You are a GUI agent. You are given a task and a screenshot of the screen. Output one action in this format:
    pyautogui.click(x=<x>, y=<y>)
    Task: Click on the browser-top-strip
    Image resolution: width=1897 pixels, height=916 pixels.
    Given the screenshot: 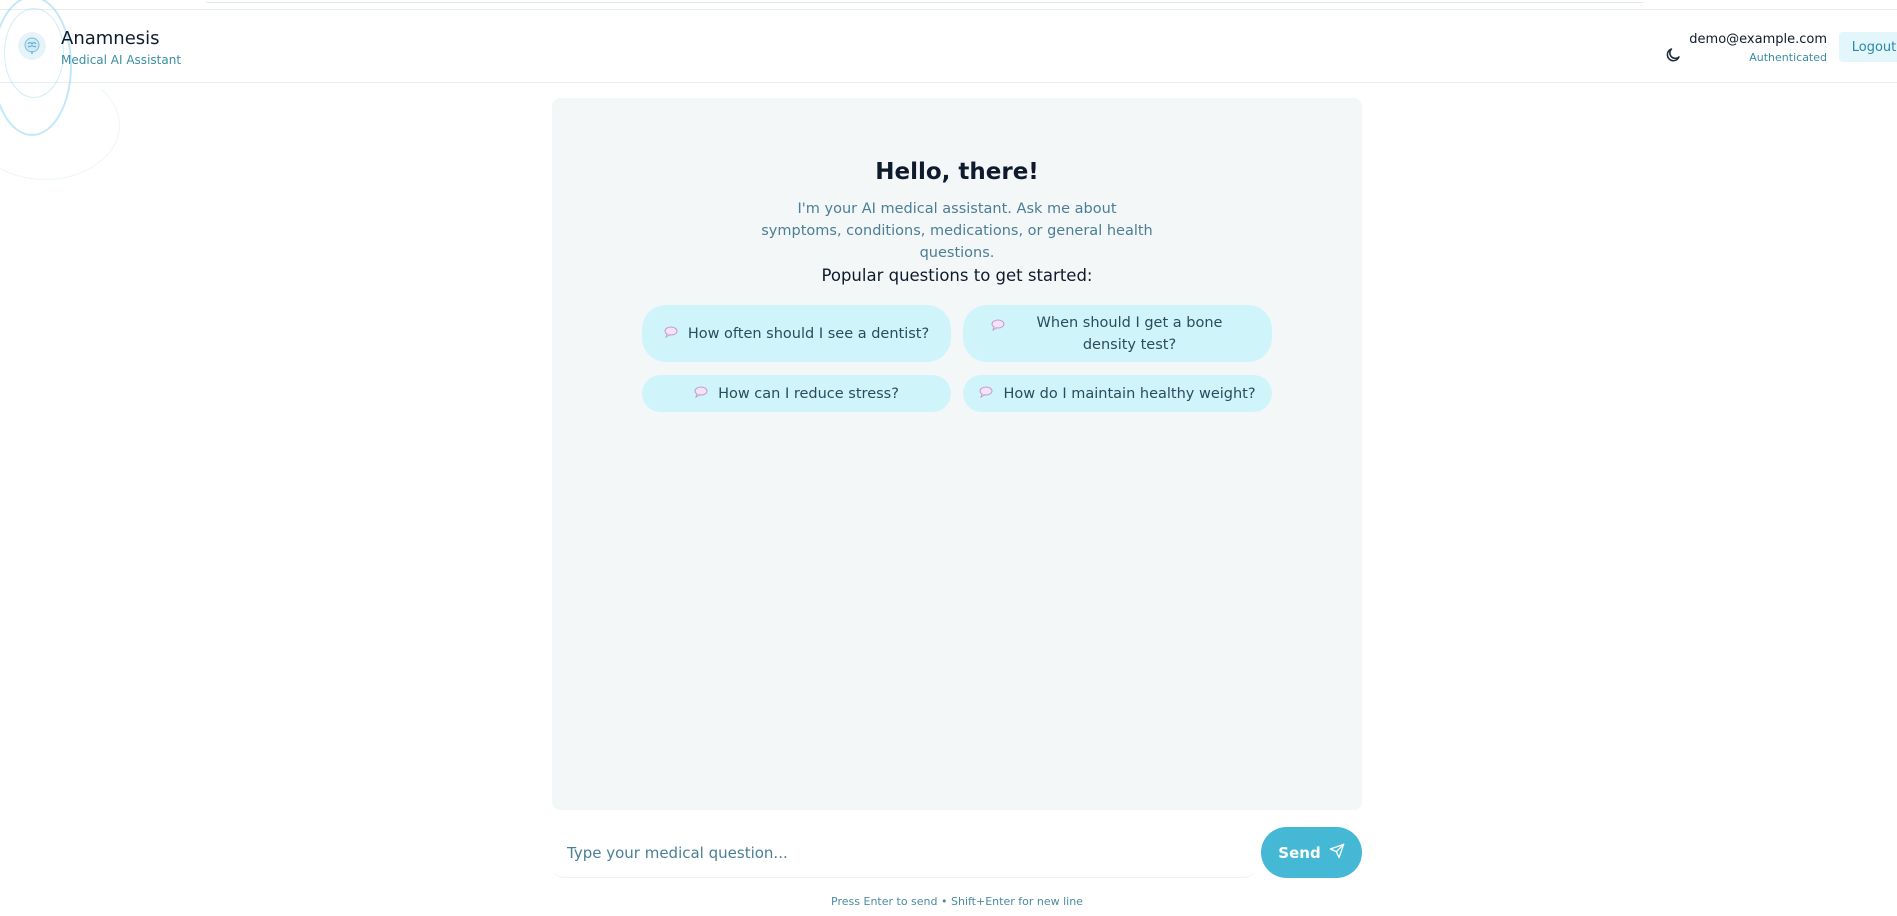 What is the action you would take?
    pyautogui.click(x=948, y=5)
    